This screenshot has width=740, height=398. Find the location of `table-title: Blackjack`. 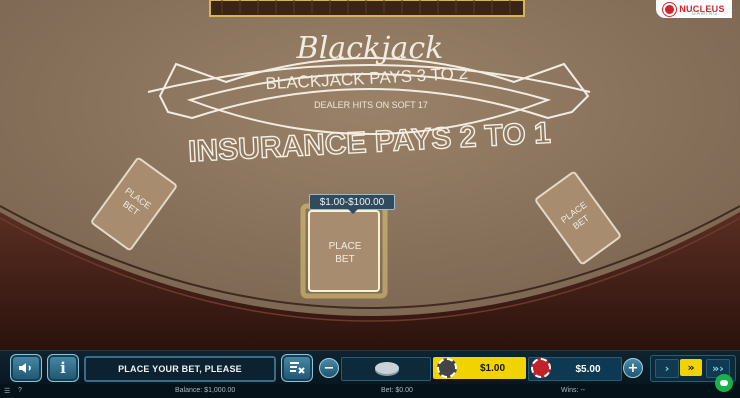

table-title: Blackjack is located at coordinates (370, 48).